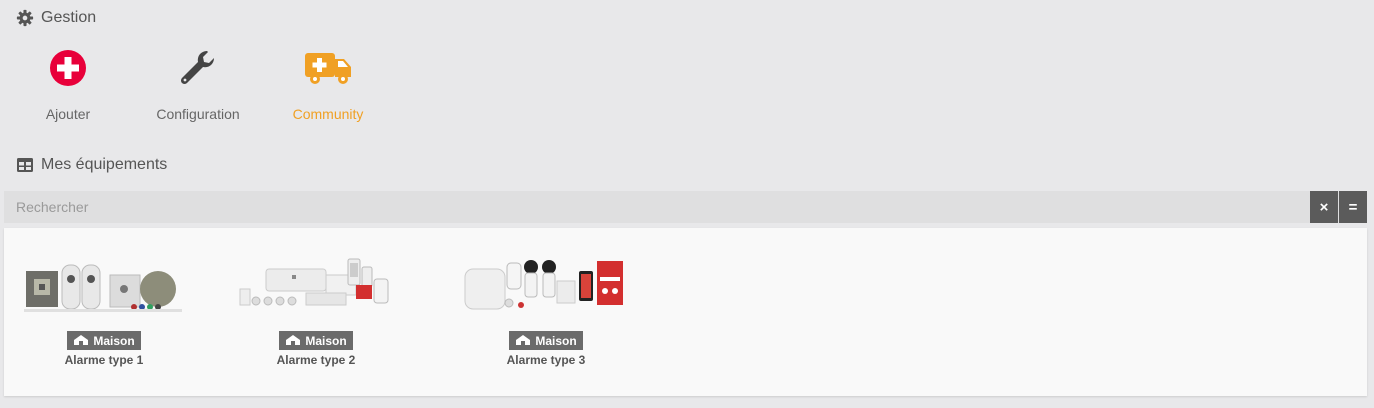  I want to click on wrench-icon, so click(198, 68).